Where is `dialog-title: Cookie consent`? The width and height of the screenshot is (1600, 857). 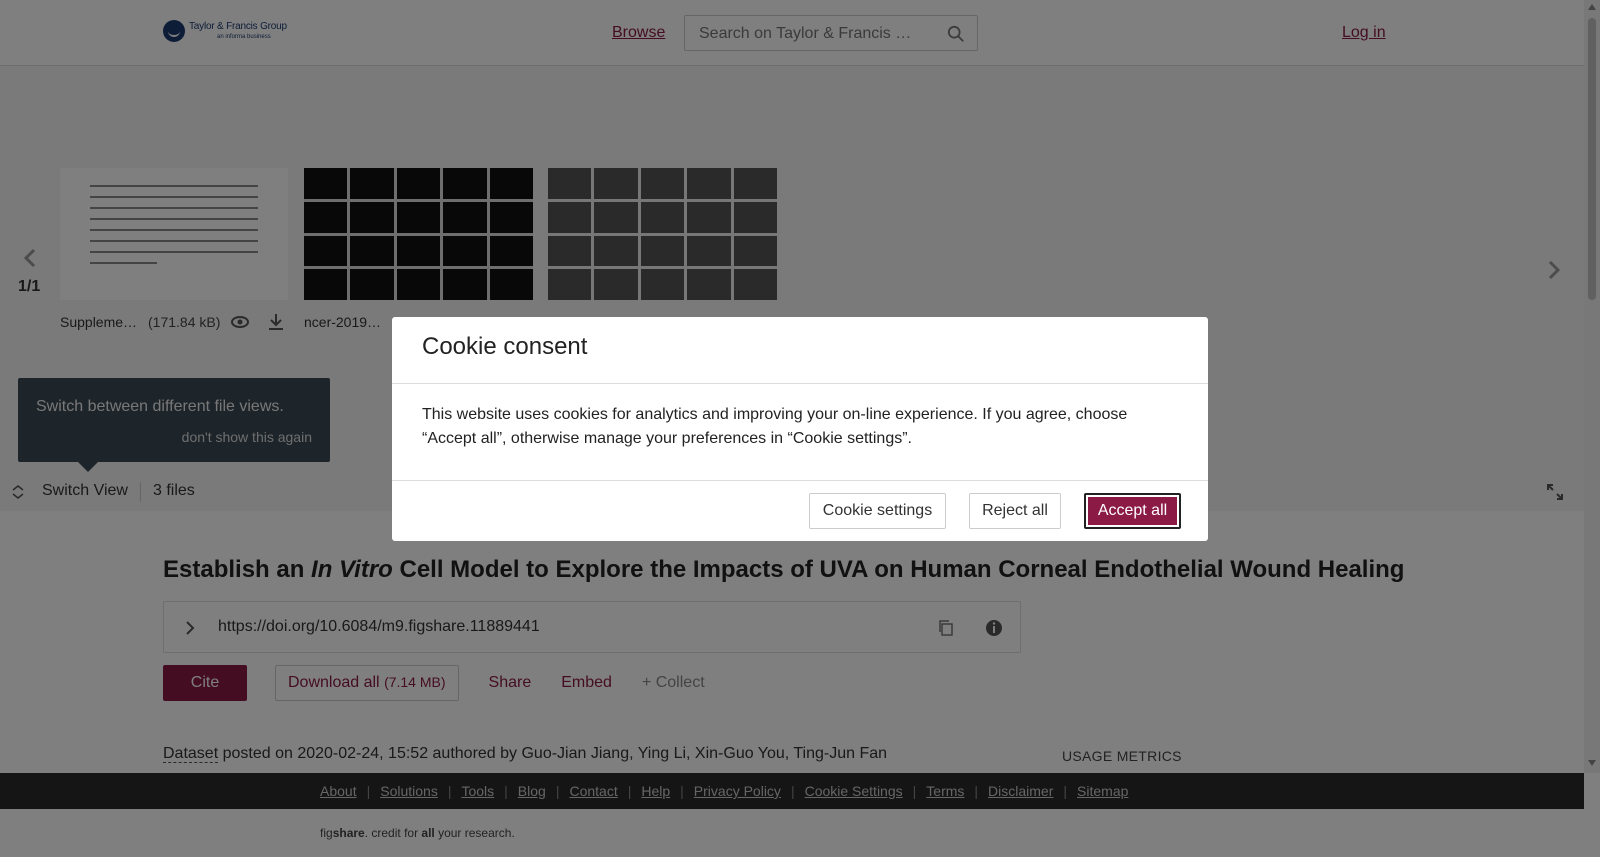 dialog-title: Cookie consent is located at coordinates (505, 346).